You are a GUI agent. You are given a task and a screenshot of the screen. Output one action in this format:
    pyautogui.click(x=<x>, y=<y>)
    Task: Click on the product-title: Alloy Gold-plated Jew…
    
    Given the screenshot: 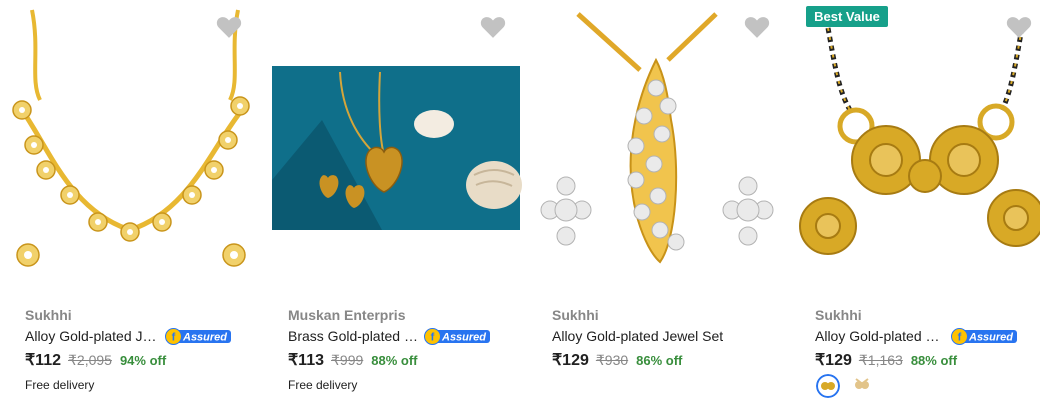 What is the action you would take?
    pyautogui.click(x=92, y=336)
    